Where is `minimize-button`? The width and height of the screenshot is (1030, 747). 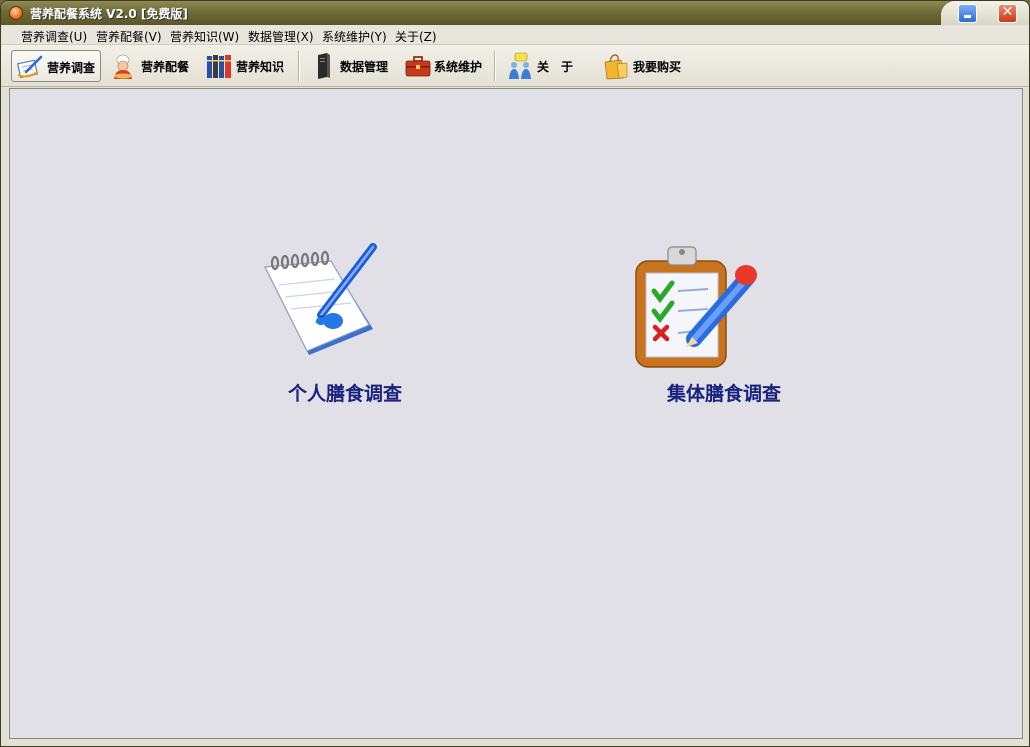
minimize-button is located at coordinates (967, 13).